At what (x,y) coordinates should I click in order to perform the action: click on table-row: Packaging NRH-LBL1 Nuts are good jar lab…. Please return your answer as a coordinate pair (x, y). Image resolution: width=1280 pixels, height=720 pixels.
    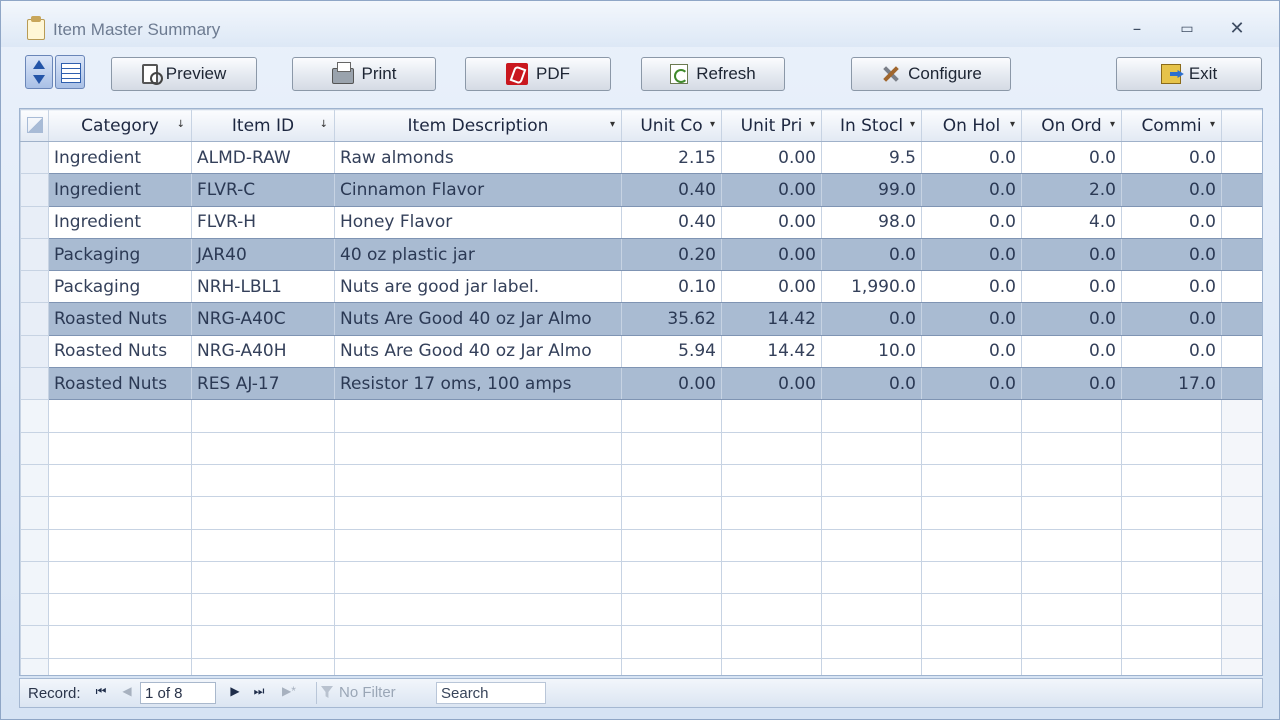
    Looking at the image, I should click on (641, 287).